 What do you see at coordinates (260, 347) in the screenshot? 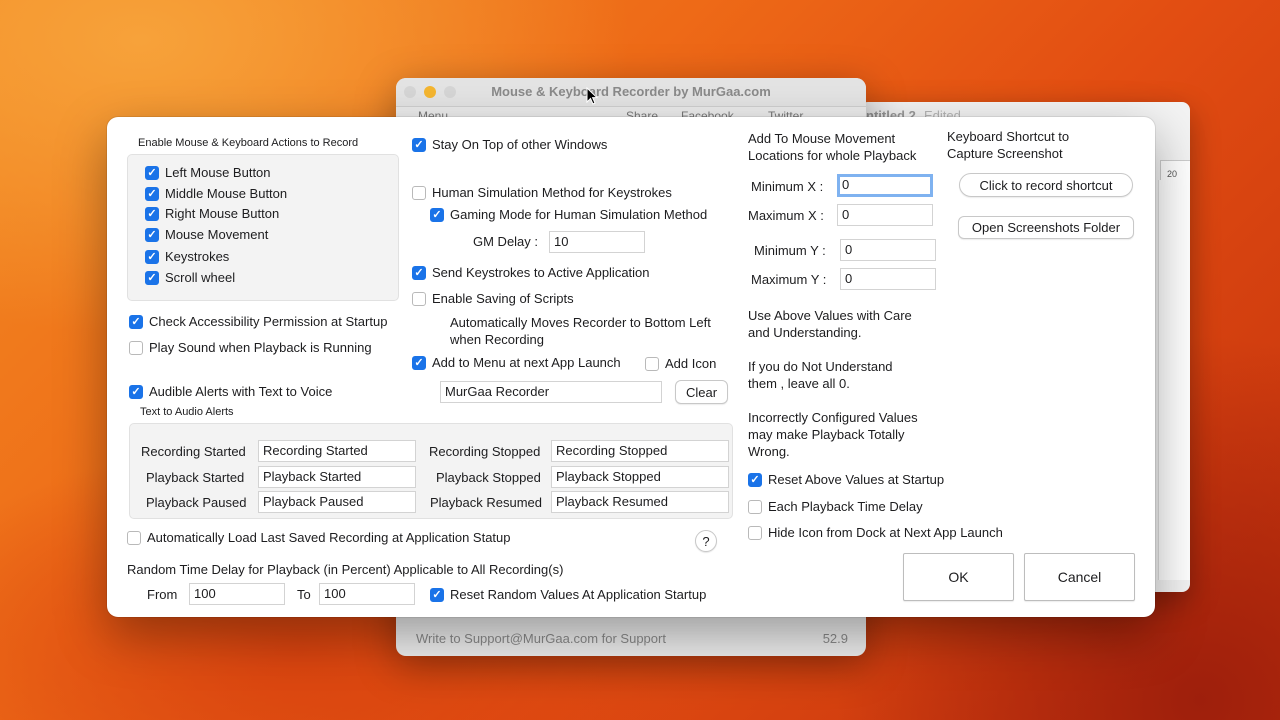
I see `checkbox-label: Play Sound when Playback is Running` at bounding box center [260, 347].